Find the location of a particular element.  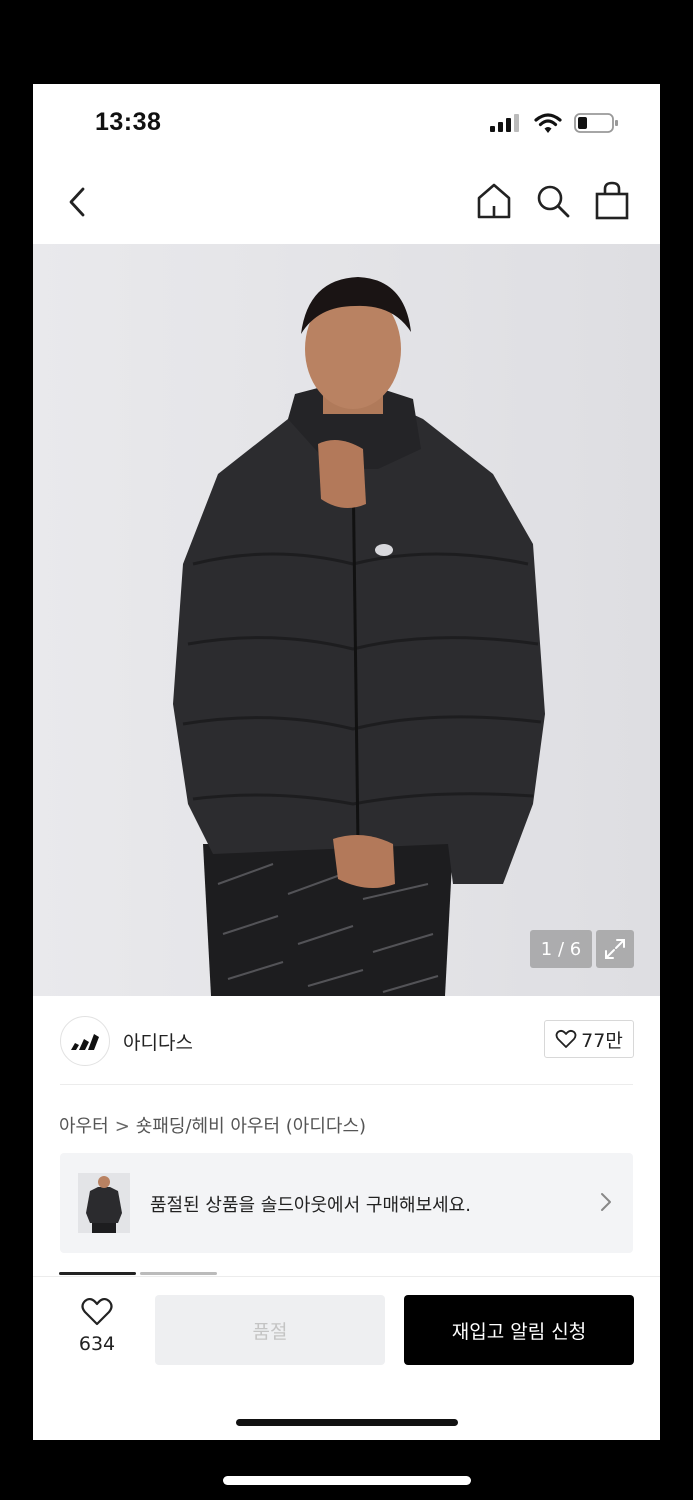

brand-like-button: 77만 is located at coordinates (589, 1039).